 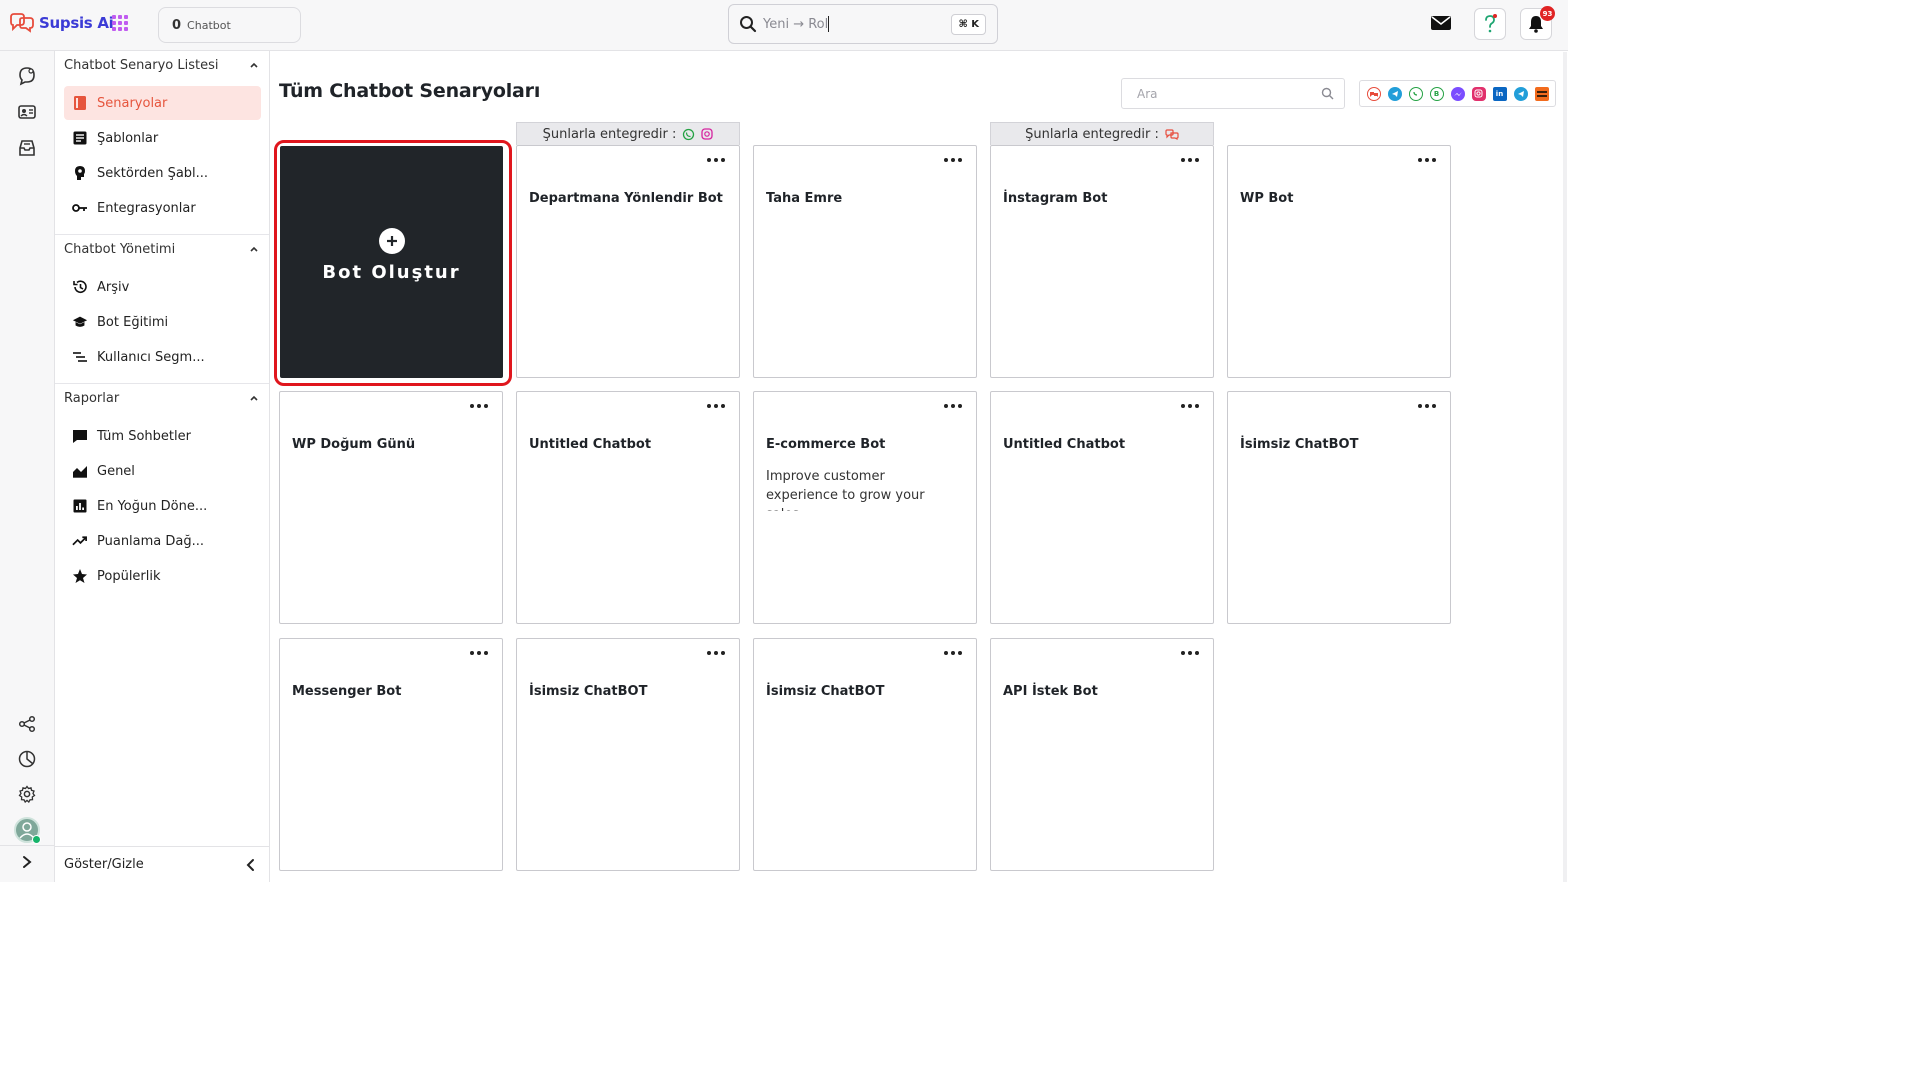 I want to click on section-title: Chatbot Senaryo Listesi, so click(x=141, y=65).